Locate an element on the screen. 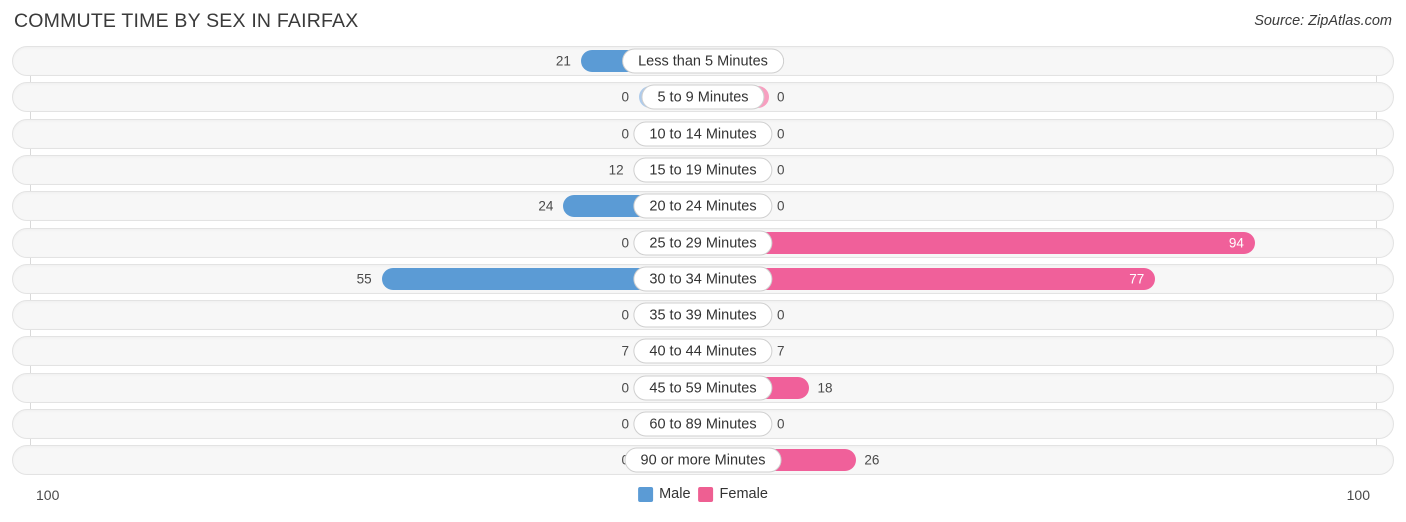 The height and width of the screenshot is (522, 1406). category-label: 5 to 9 Minutes is located at coordinates (703, 97).